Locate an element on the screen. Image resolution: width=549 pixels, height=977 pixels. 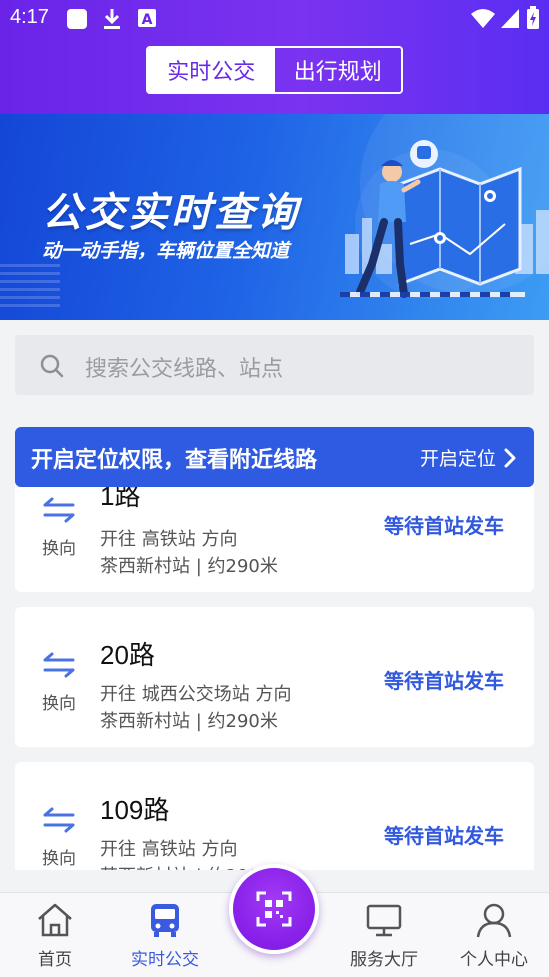
search-icon is located at coordinates (52, 368).